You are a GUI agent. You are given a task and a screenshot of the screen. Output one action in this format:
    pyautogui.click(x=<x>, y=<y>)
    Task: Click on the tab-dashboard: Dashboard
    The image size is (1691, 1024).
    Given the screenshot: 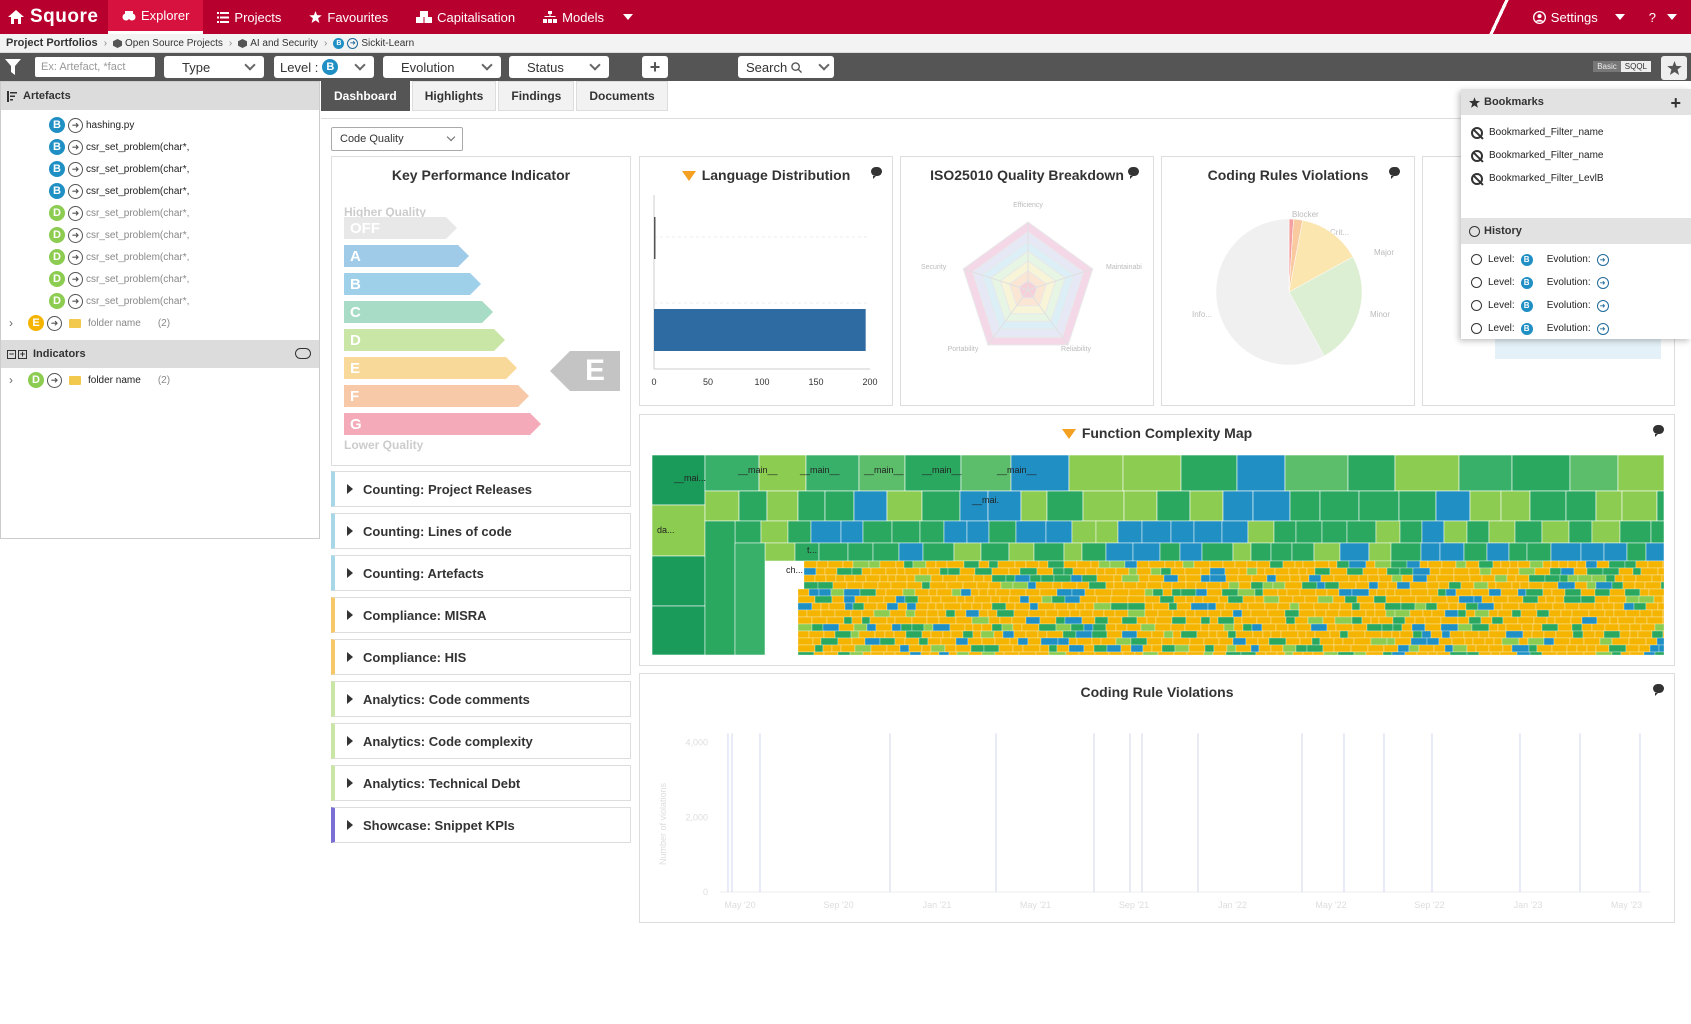 What is the action you would take?
    pyautogui.click(x=365, y=96)
    